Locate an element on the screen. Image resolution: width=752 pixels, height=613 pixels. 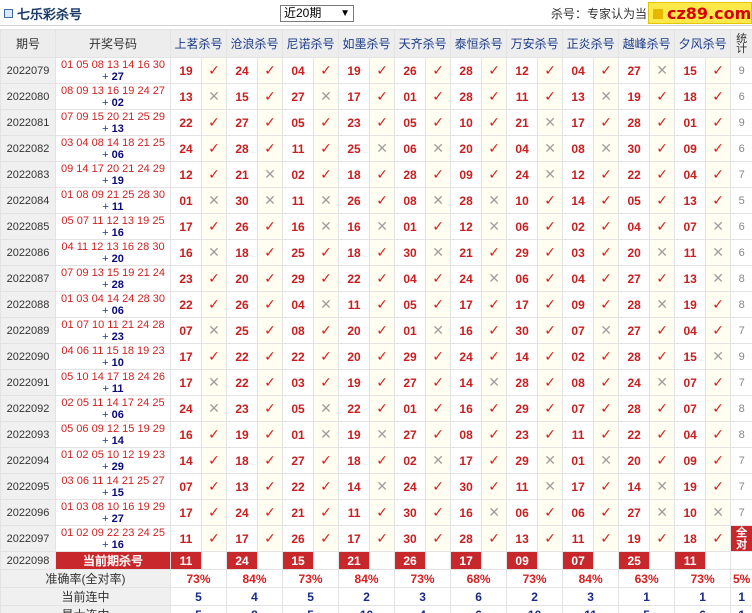
kill-number: 26 is located at coordinates (298, 538).